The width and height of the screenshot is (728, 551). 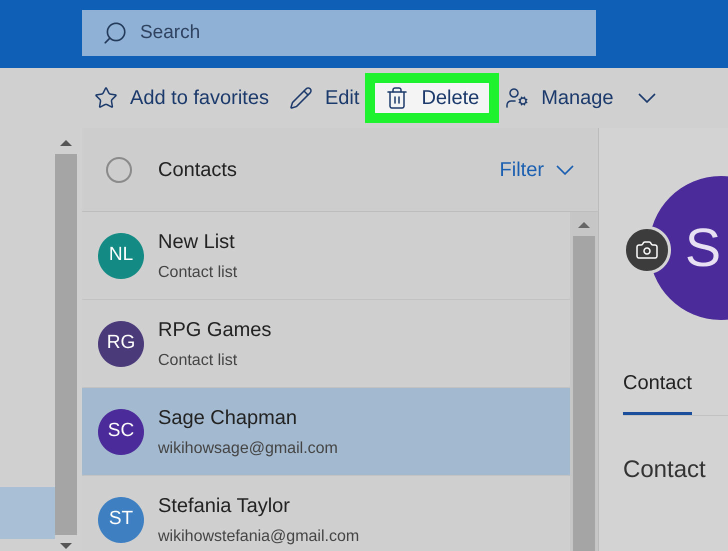 What do you see at coordinates (121, 431) in the screenshot?
I see `contact-avatar: SC` at bounding box center [121, 431].